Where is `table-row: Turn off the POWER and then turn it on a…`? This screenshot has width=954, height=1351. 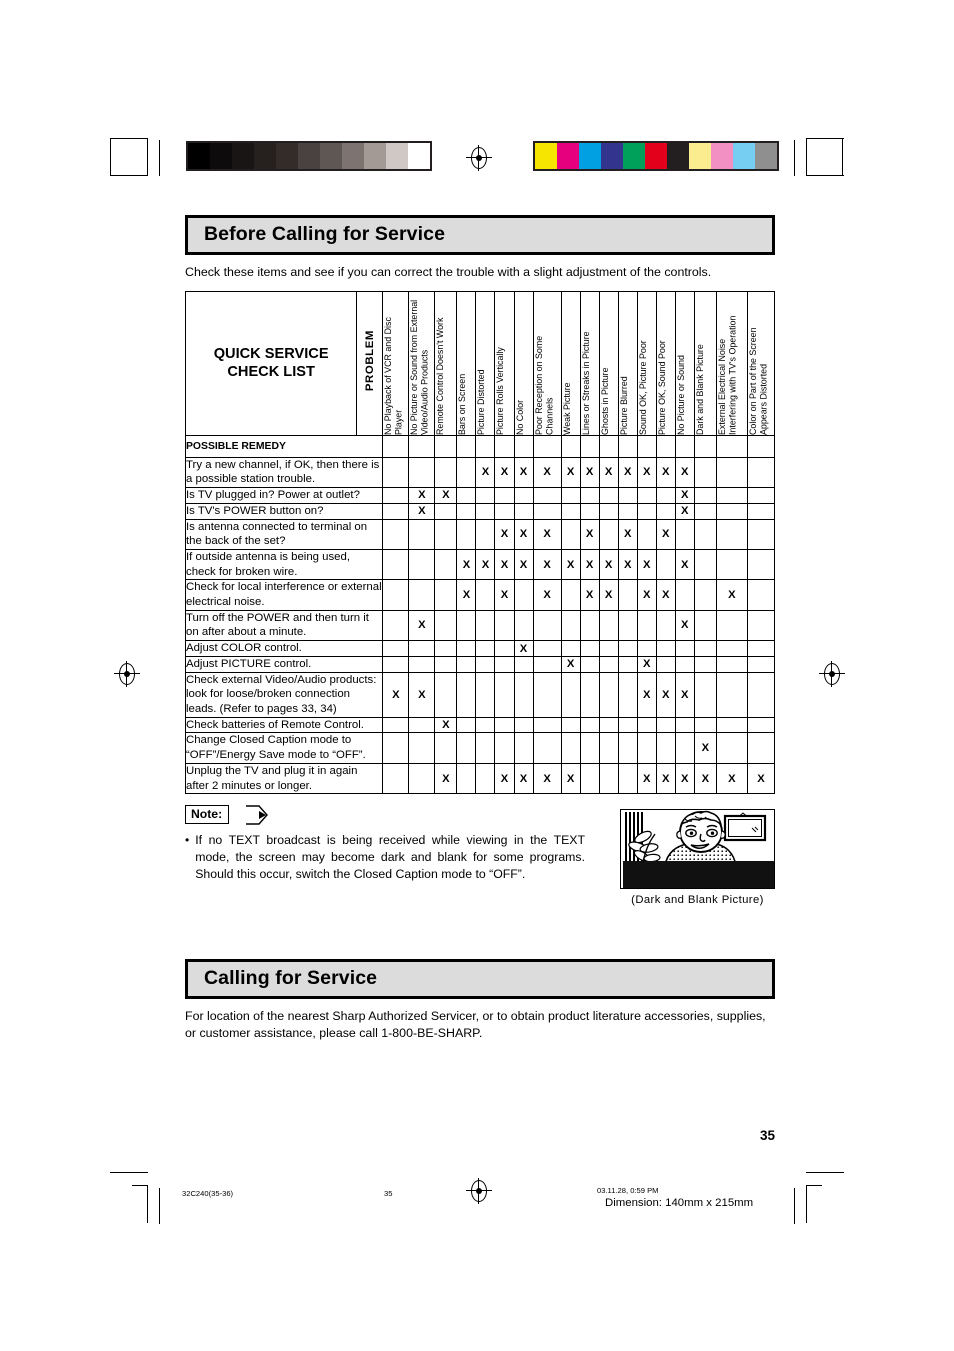
table-row: Turn off the POWER and then turn it on a… is located at coordinates (480, 625).